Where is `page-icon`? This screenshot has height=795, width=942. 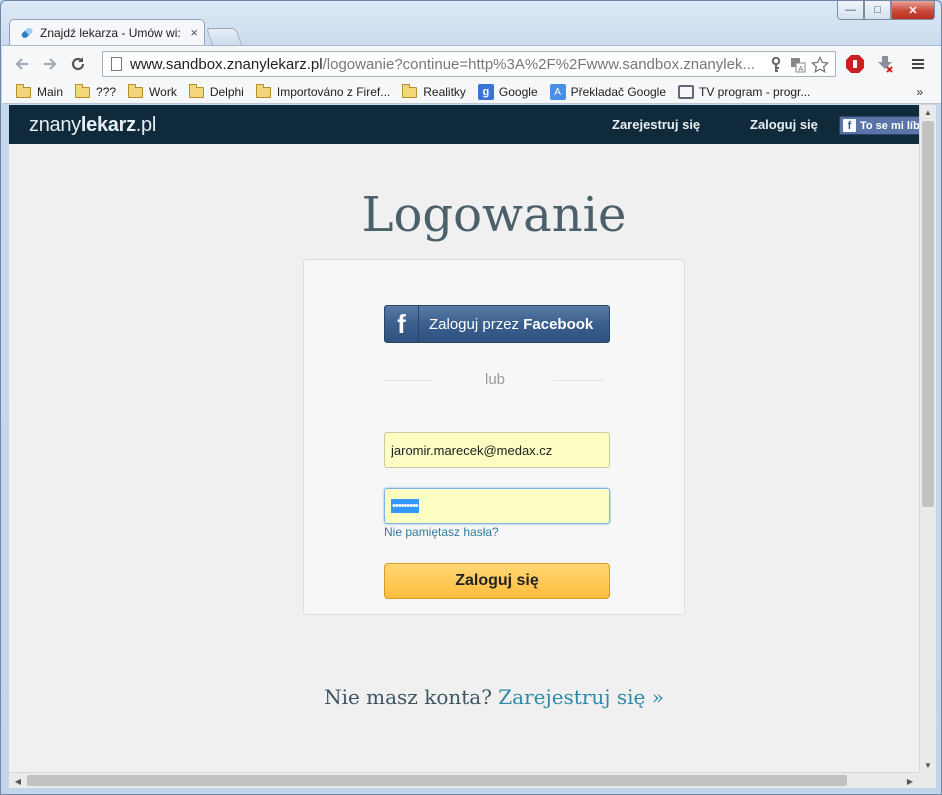
page-icon is located at coordinates (116, 64).